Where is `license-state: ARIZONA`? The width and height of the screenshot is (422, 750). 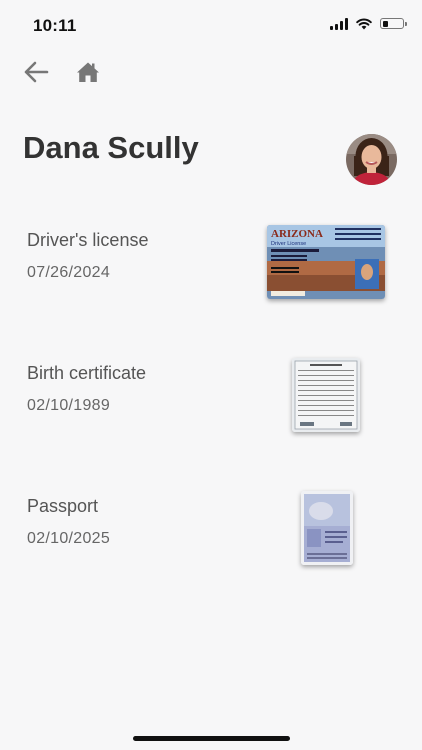
license-state: ARIZONA is located at coordinates (297, 234).